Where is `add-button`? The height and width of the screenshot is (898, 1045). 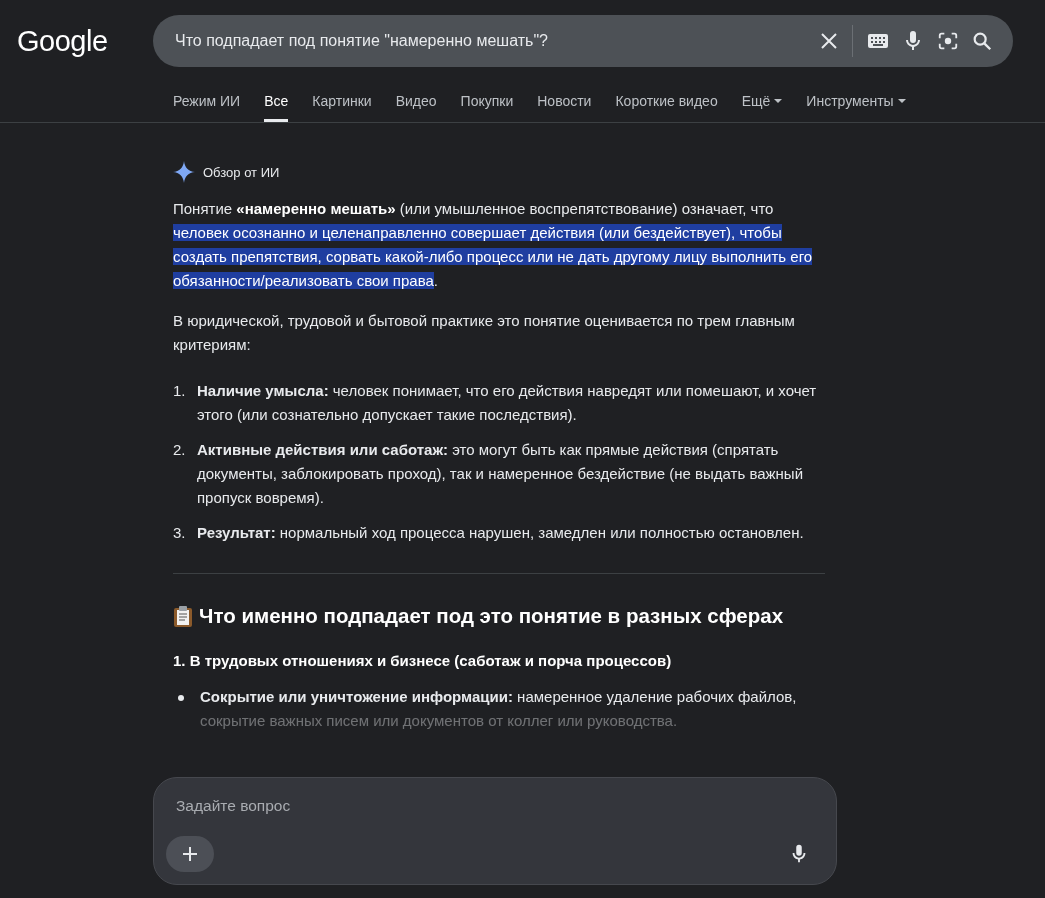
add-button is located at coordinates (190, 854).